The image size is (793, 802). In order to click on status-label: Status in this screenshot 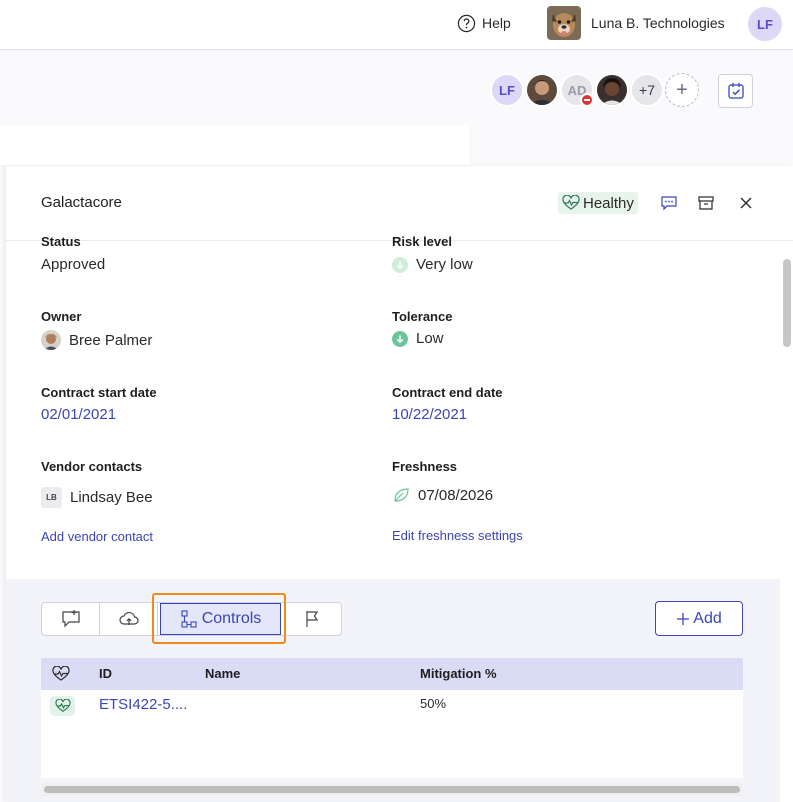, I will do `click(61, 241)`.